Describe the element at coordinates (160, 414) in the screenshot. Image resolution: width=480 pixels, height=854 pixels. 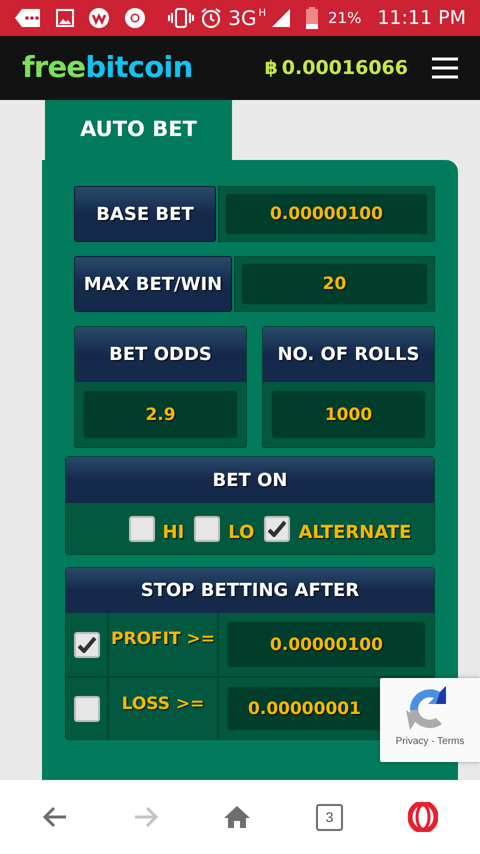
I see `input-field: 2.9` at that location.